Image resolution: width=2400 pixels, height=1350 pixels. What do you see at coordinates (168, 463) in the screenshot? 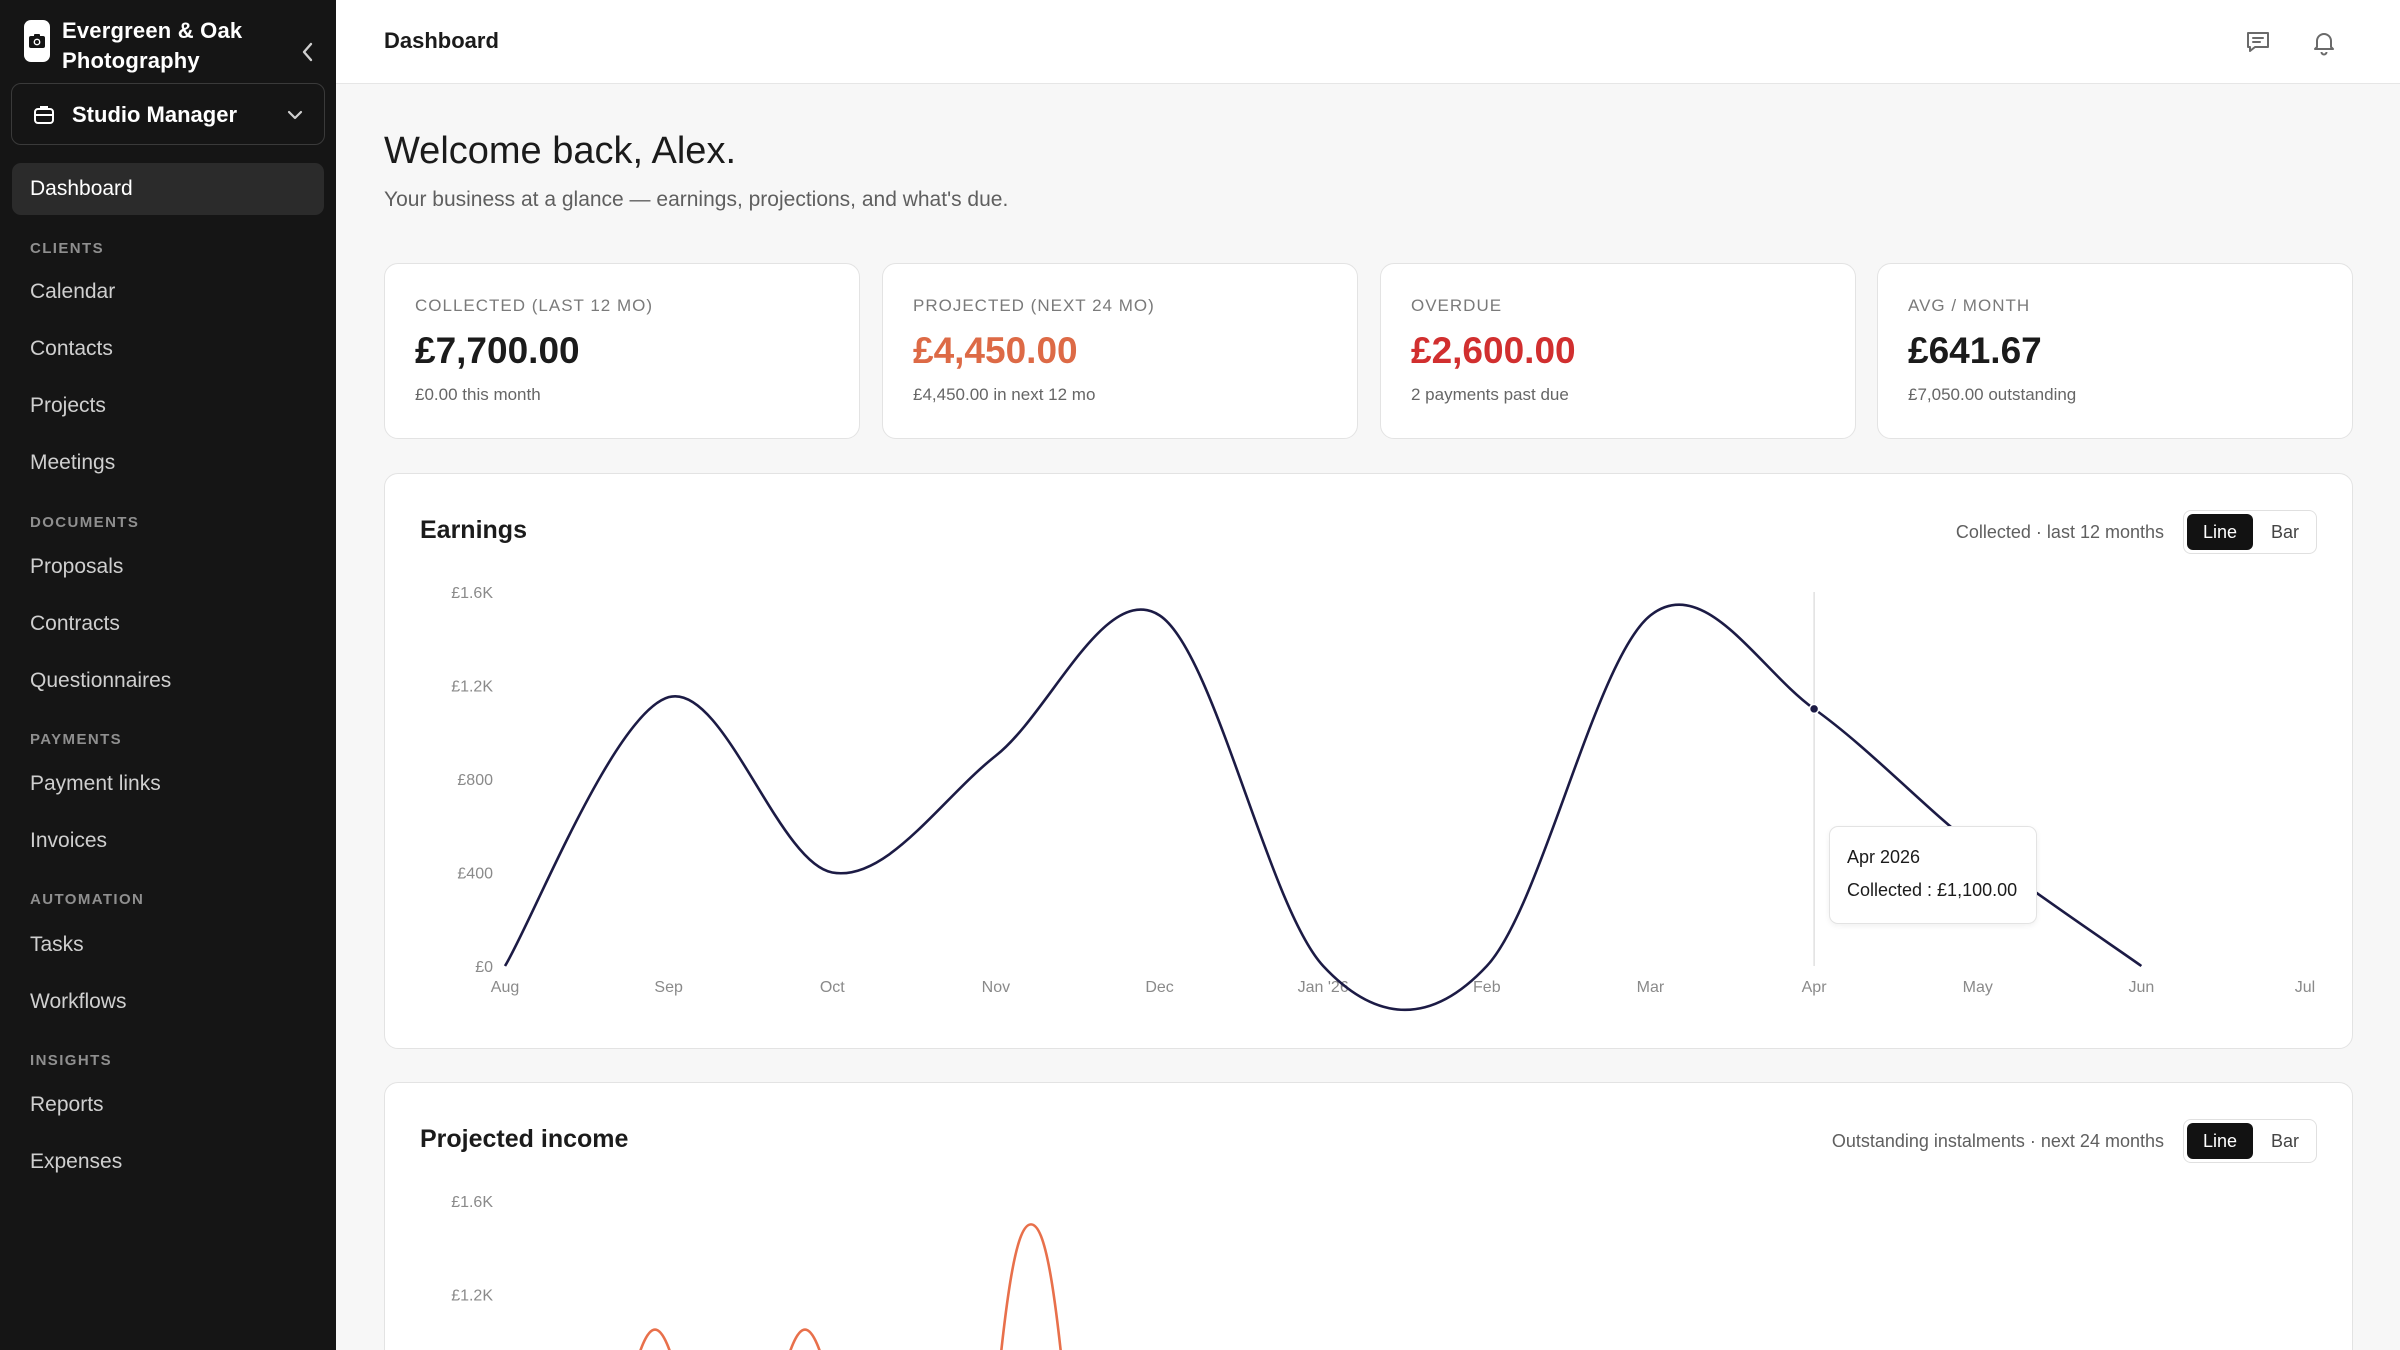
I see `sidebar-item-meetings: Meetings` at bounding box center [168, 463].